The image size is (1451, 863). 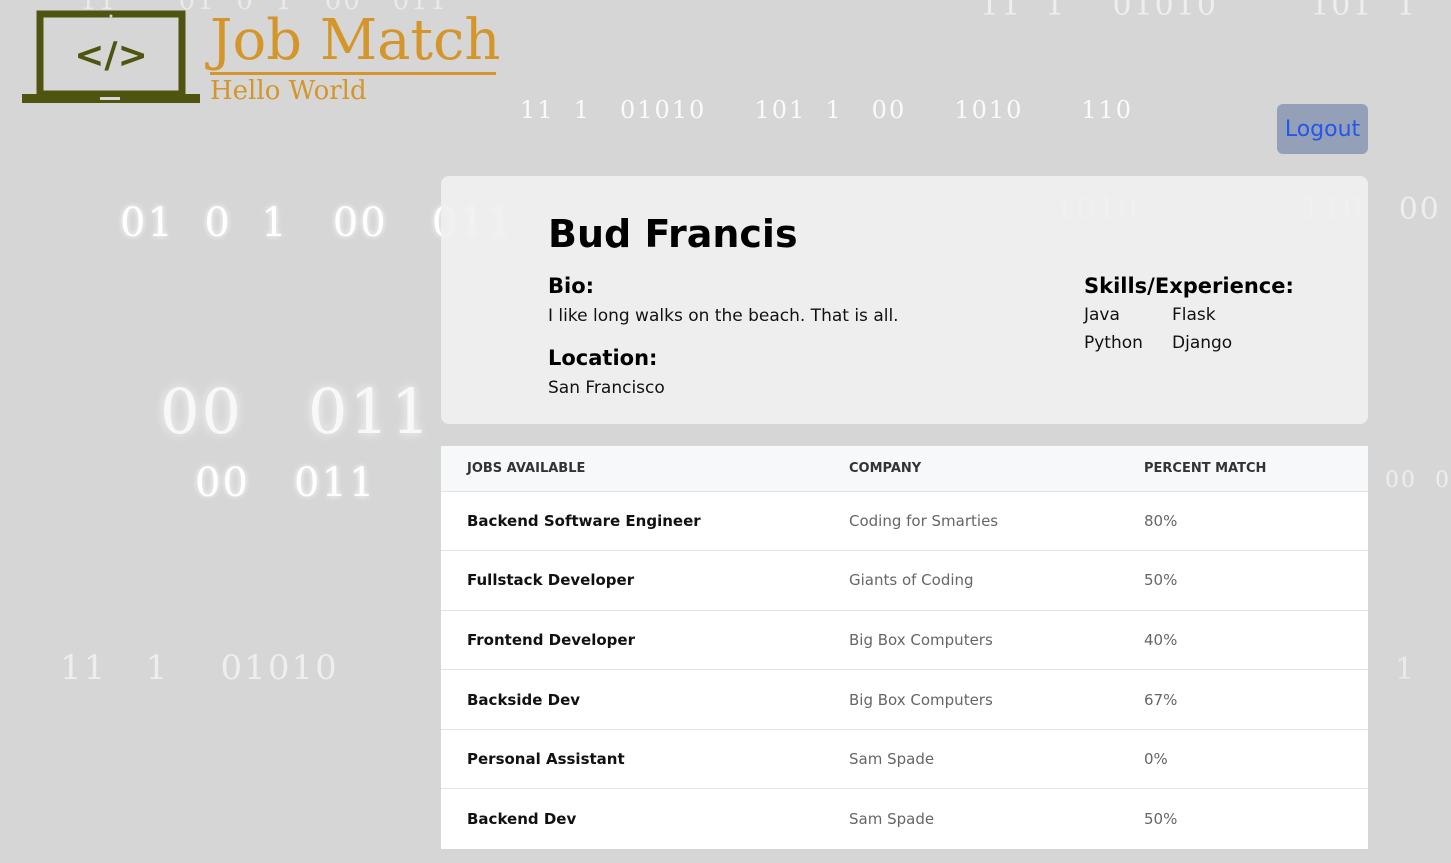 What do you see at coordinates (355, 40) in the screenshot?
I see `logo-title: Job Match` at bounding box center [355, 40].